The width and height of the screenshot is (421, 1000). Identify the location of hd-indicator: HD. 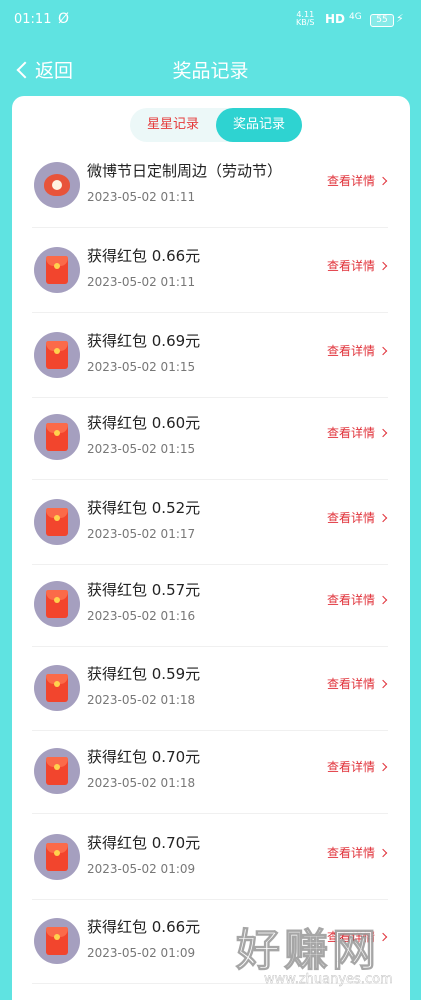
(335, 19).